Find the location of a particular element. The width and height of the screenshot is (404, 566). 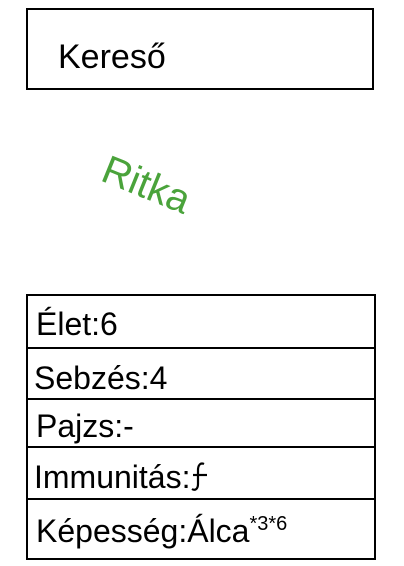

stat-row-immunity: Immunitás: is located at coordinates (201, 474).